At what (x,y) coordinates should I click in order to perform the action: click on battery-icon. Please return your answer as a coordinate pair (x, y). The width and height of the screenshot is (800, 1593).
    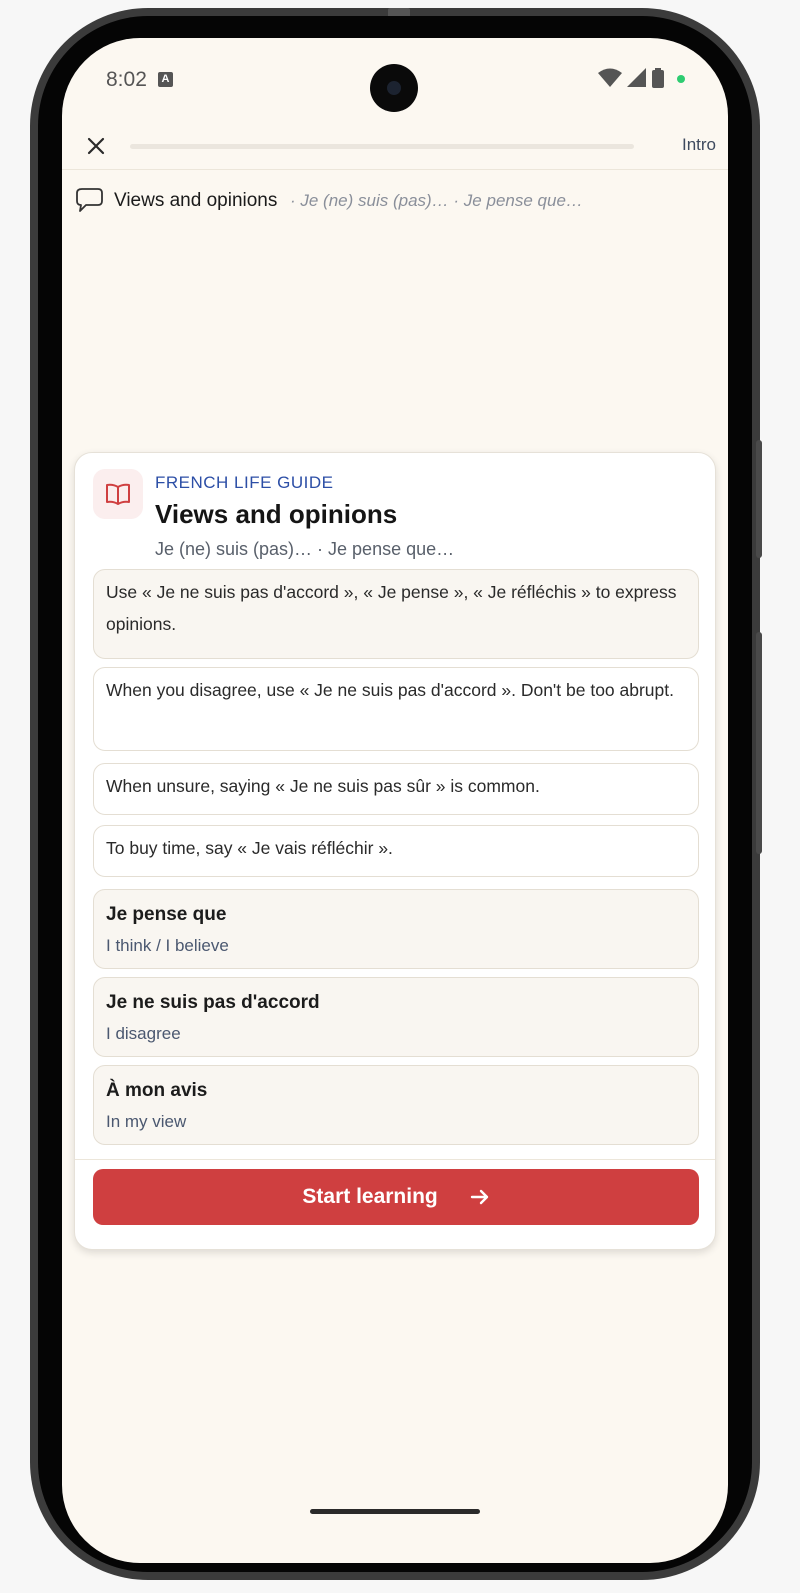
    Looking at the image, I should click on (658, 78).